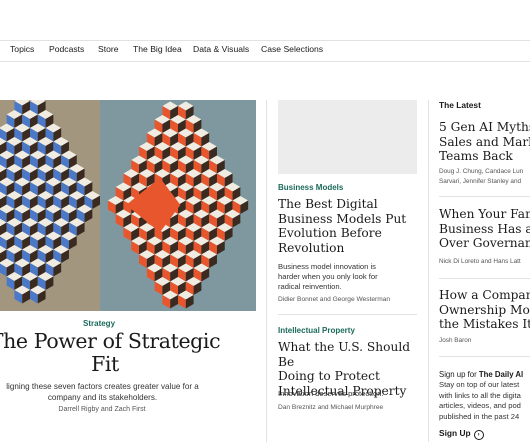  Describe the element at coordinates (334, 299) in the screenshot. I see `story1-authors: Didier Bonnet and George Westerman` at that location.